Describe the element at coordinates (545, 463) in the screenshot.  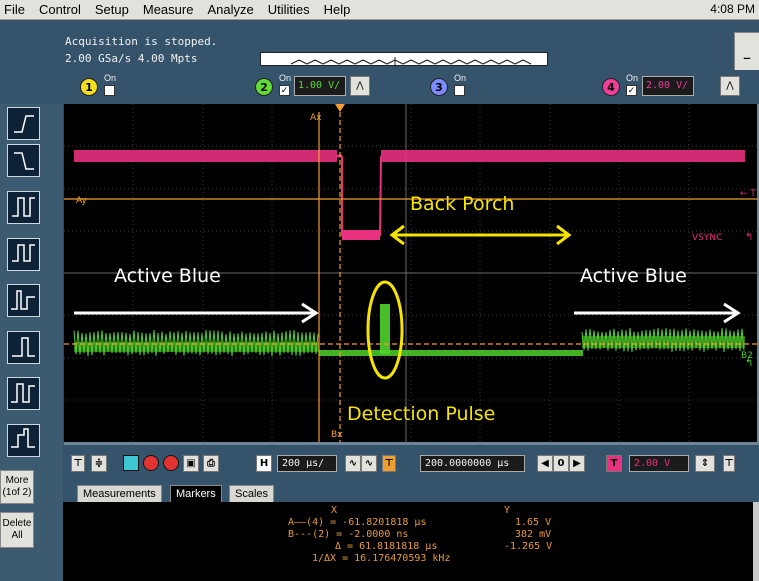
I see `left-arrow-icon: ◀` at that location.